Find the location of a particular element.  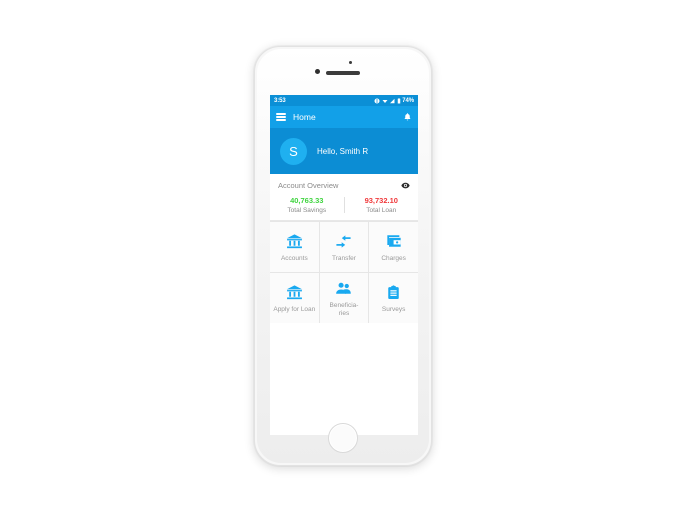

tile-transfer: Transfer is located at coordinates (344, 247).